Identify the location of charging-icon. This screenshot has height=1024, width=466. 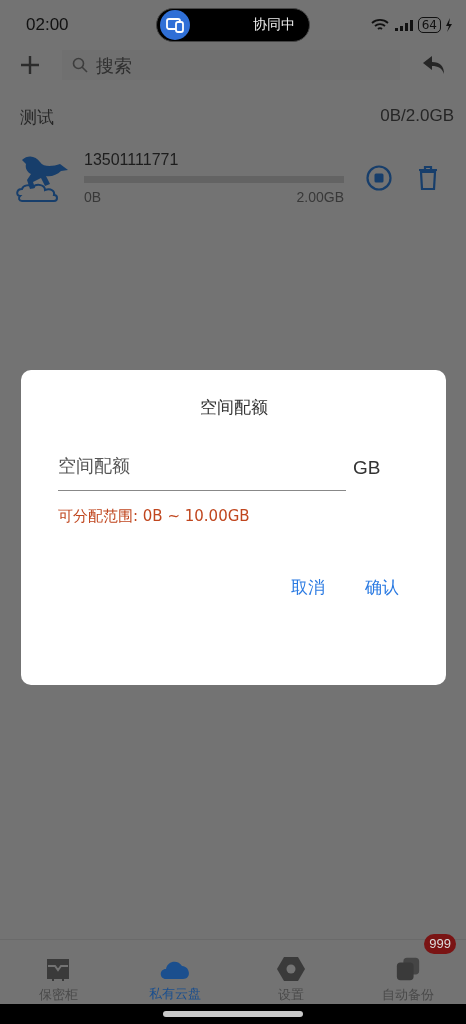
(448, 25).